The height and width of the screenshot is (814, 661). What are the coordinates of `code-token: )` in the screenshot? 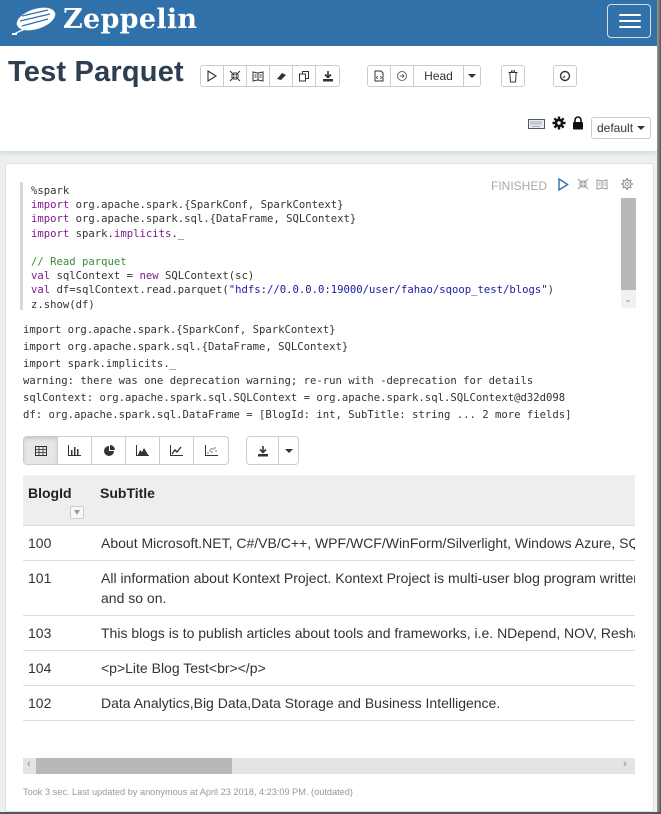 It's located at (551, 290).